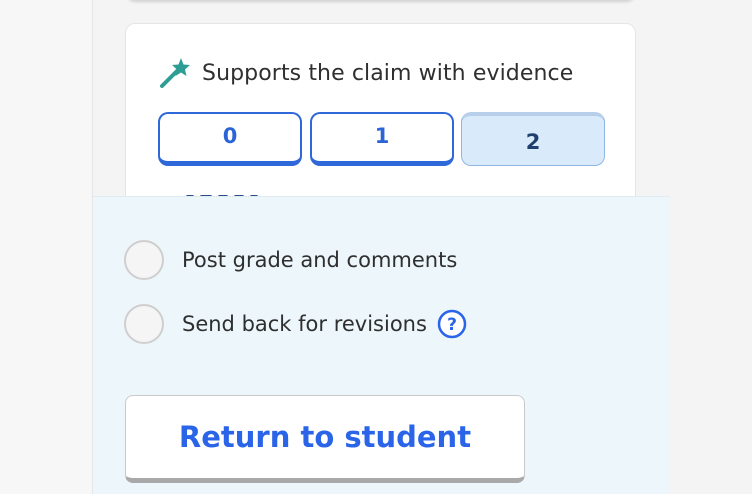 This screenshot has height=494, width=752. What do you see at coordinates (304, 324) in the screenshot?
I see `send-back-label: Send back for revisions` at bounding box center [304, 324].